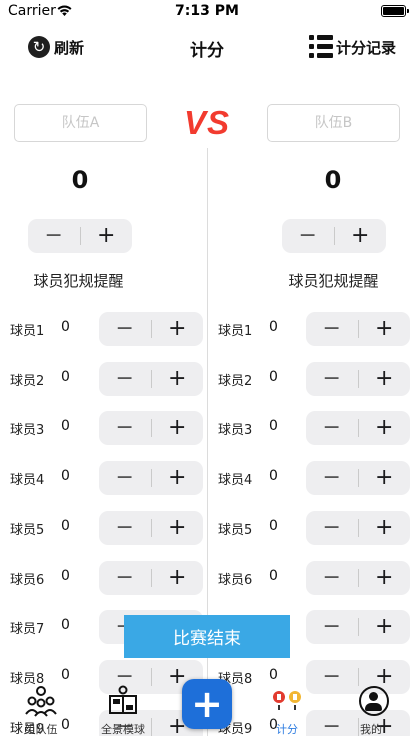 This screenshot has height=736, width=414. I want to click on team-b-score: 0, so click(333, 180).